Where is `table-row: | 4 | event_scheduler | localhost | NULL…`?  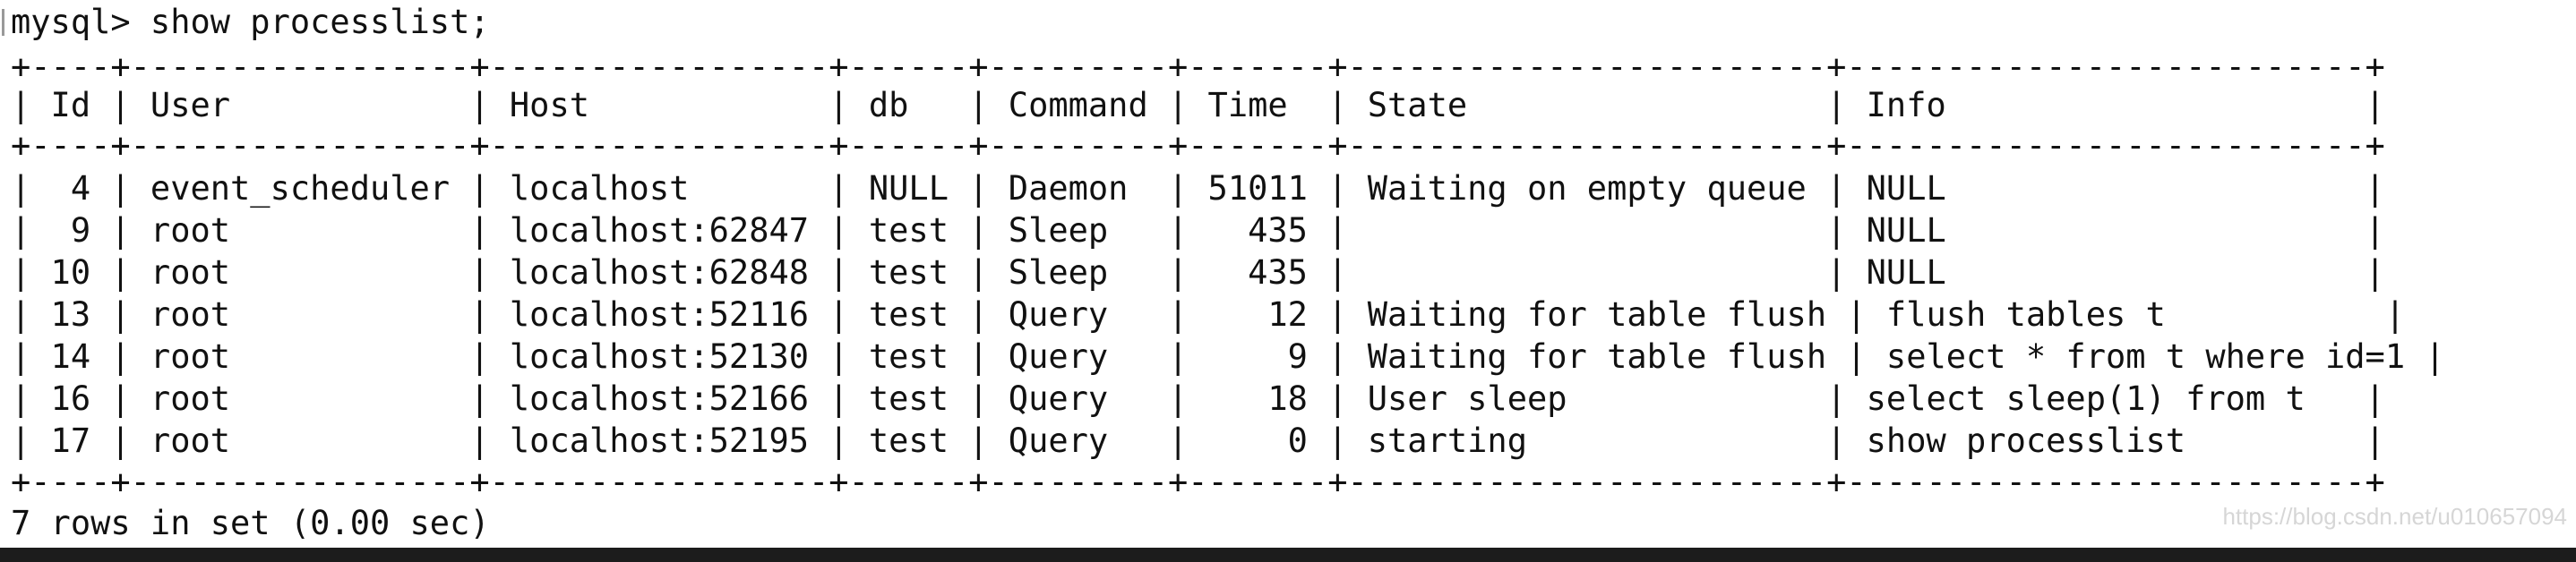 table-row: | 4 | event_scheduler | localhost | NULL… is located at coordinates (1198, 188).